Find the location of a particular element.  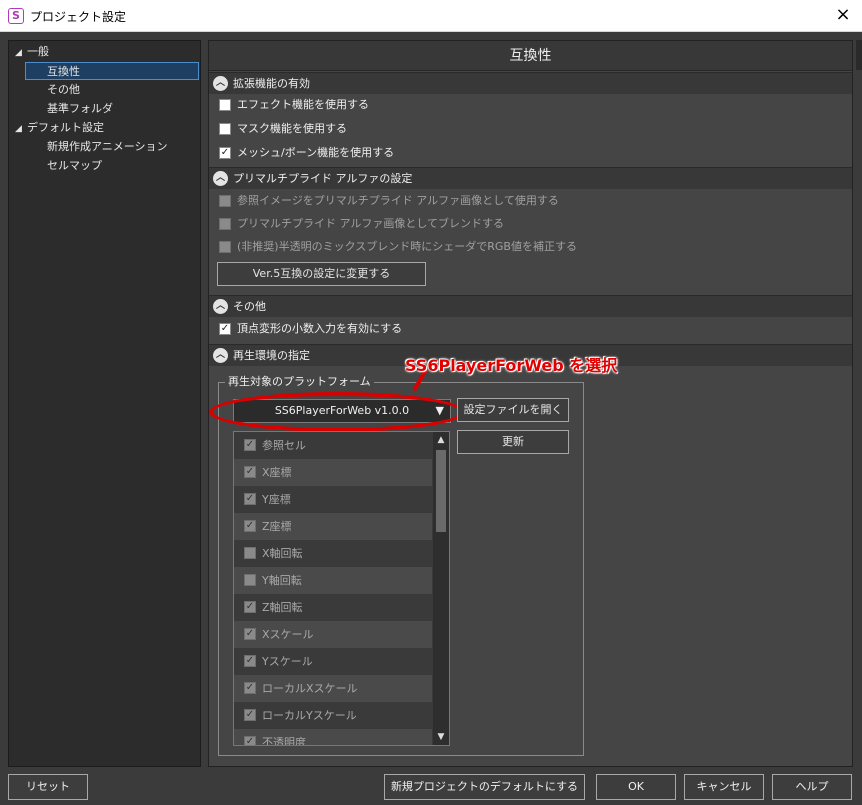

list-item: ✓ Y座標 is located at coordinates (333, 499).